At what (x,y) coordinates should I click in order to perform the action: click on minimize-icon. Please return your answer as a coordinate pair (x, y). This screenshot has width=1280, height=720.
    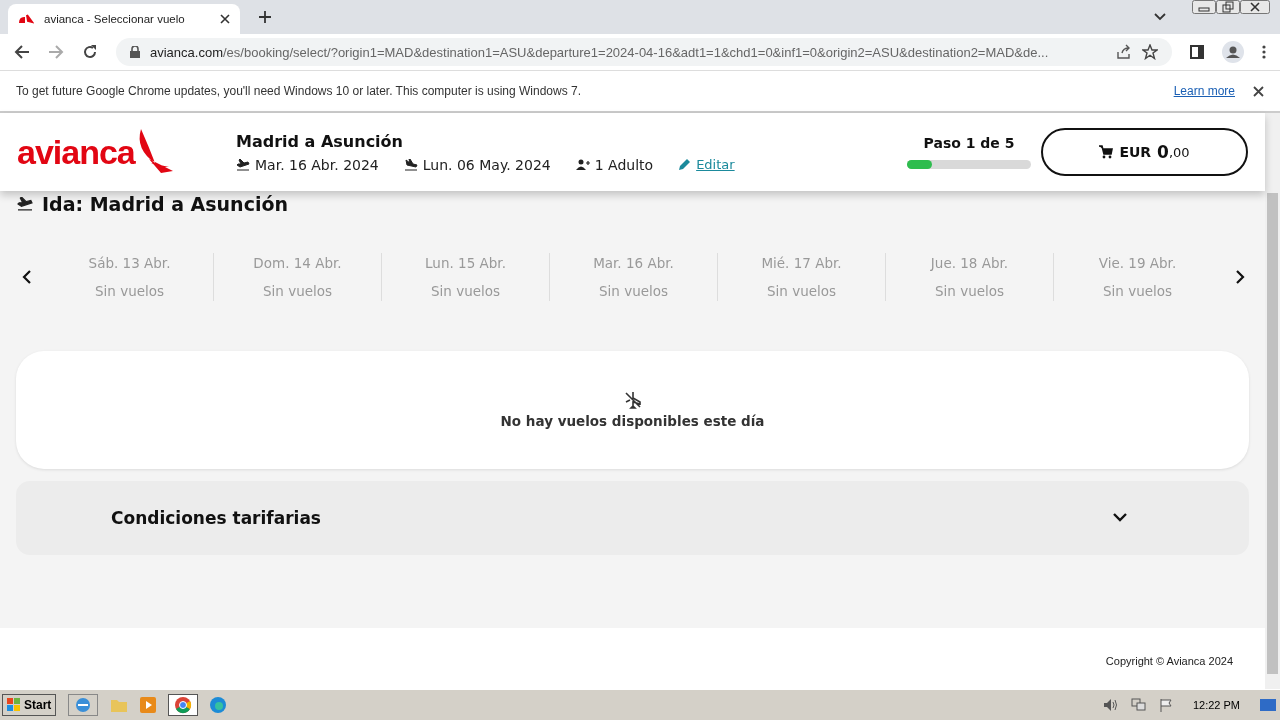
    Looking at the image, I should click on (1204, 7).